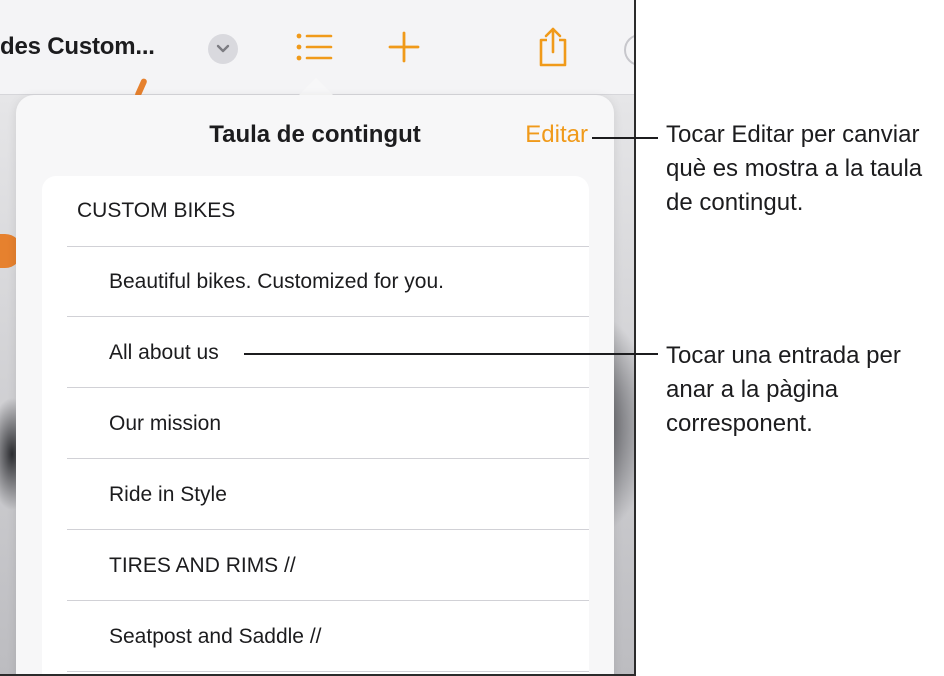 This screenshot has height=676, width=944. I want to click on popover-arrow, so click(316, 87).